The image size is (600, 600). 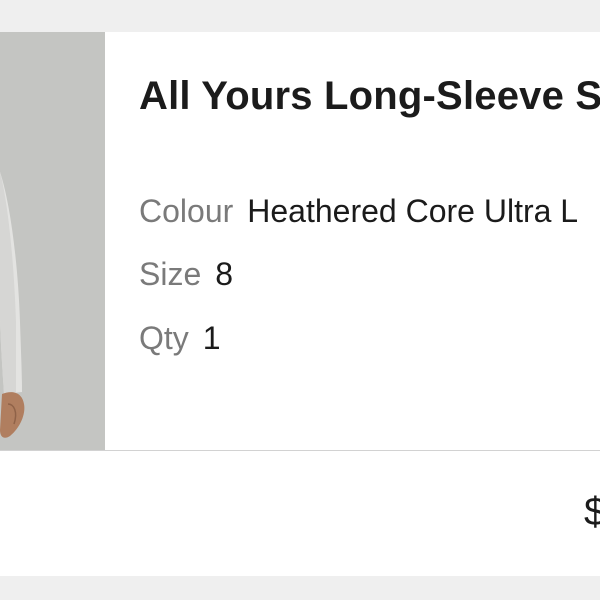 What do you see at coordinates (224, 274) in the screenshot?
I see `size-value: 8` at bounding box center [224, 274].